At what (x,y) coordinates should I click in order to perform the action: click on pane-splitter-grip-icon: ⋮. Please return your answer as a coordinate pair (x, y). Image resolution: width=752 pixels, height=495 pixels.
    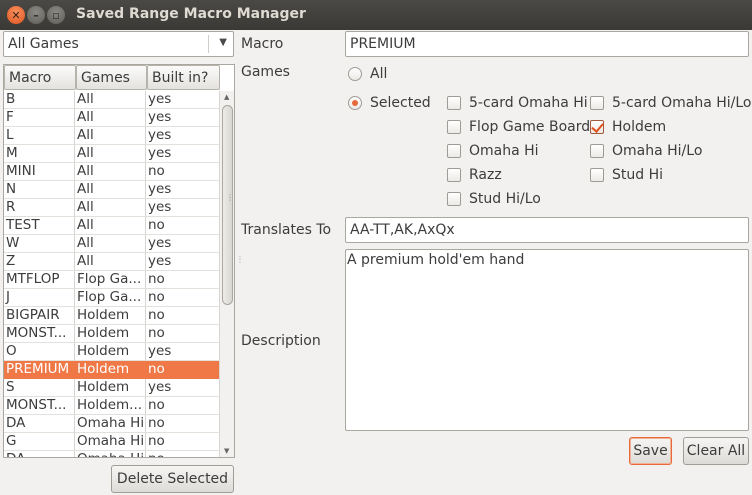
    Looking at the image, I should click on (240, 260).